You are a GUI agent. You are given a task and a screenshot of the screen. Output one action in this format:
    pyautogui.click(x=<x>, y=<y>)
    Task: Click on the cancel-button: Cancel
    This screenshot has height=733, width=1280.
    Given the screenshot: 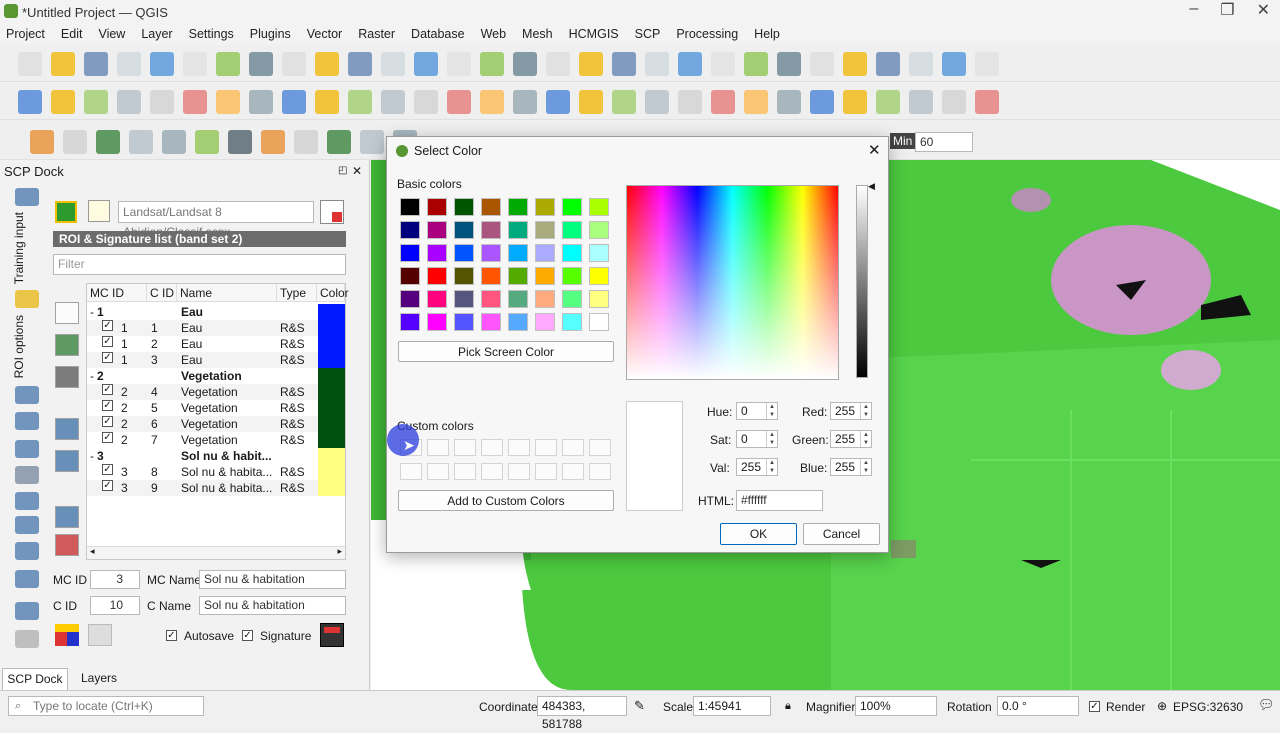 What is the action you would take?
    pyautogui.click(x=841, y=534)
    